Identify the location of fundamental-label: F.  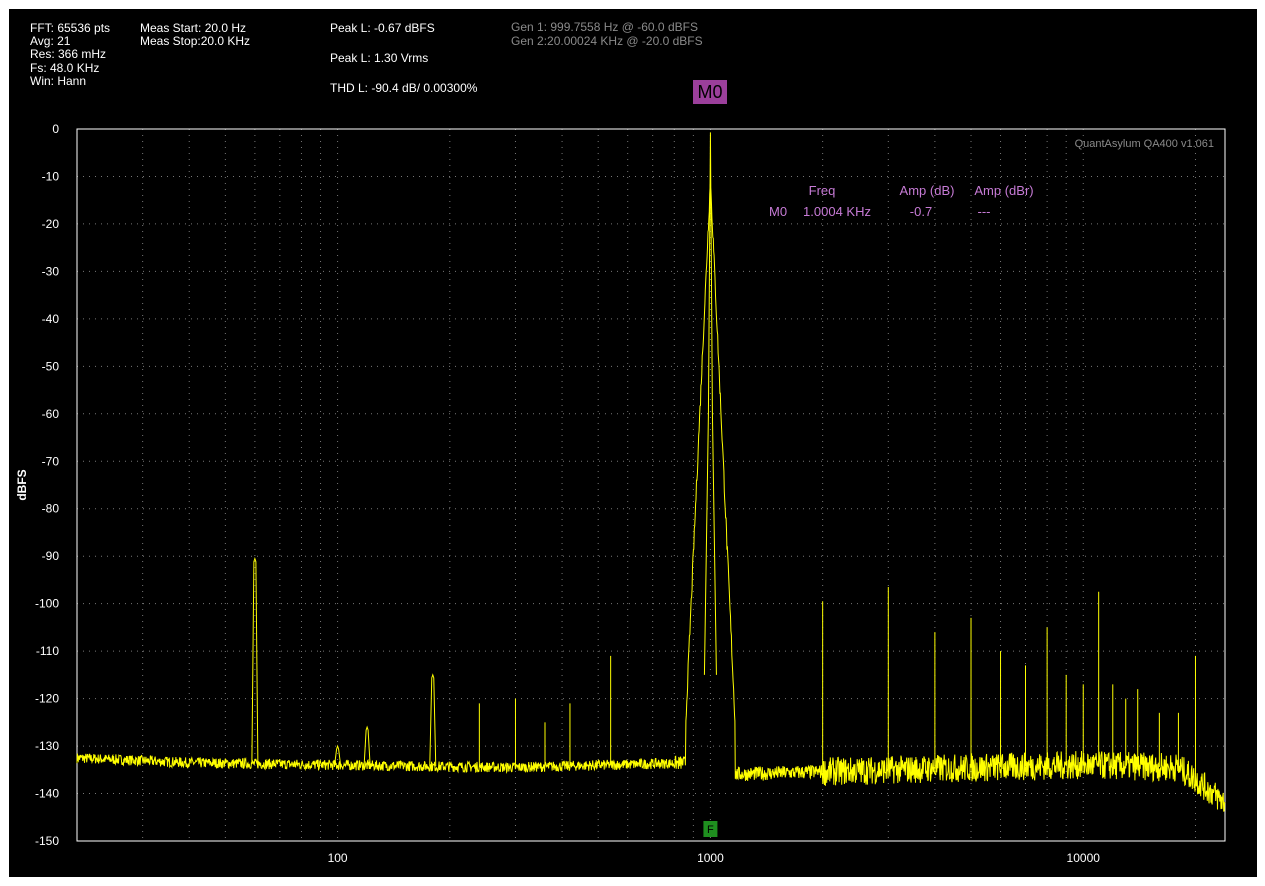
(710, 830).